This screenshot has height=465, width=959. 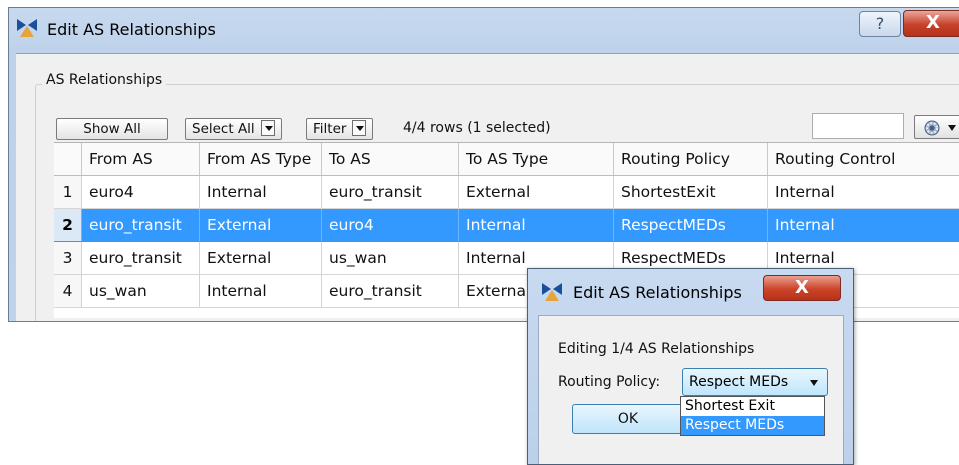 I want to click on routing-policy-value: Respect MEDs, so click(x=739, y=382).